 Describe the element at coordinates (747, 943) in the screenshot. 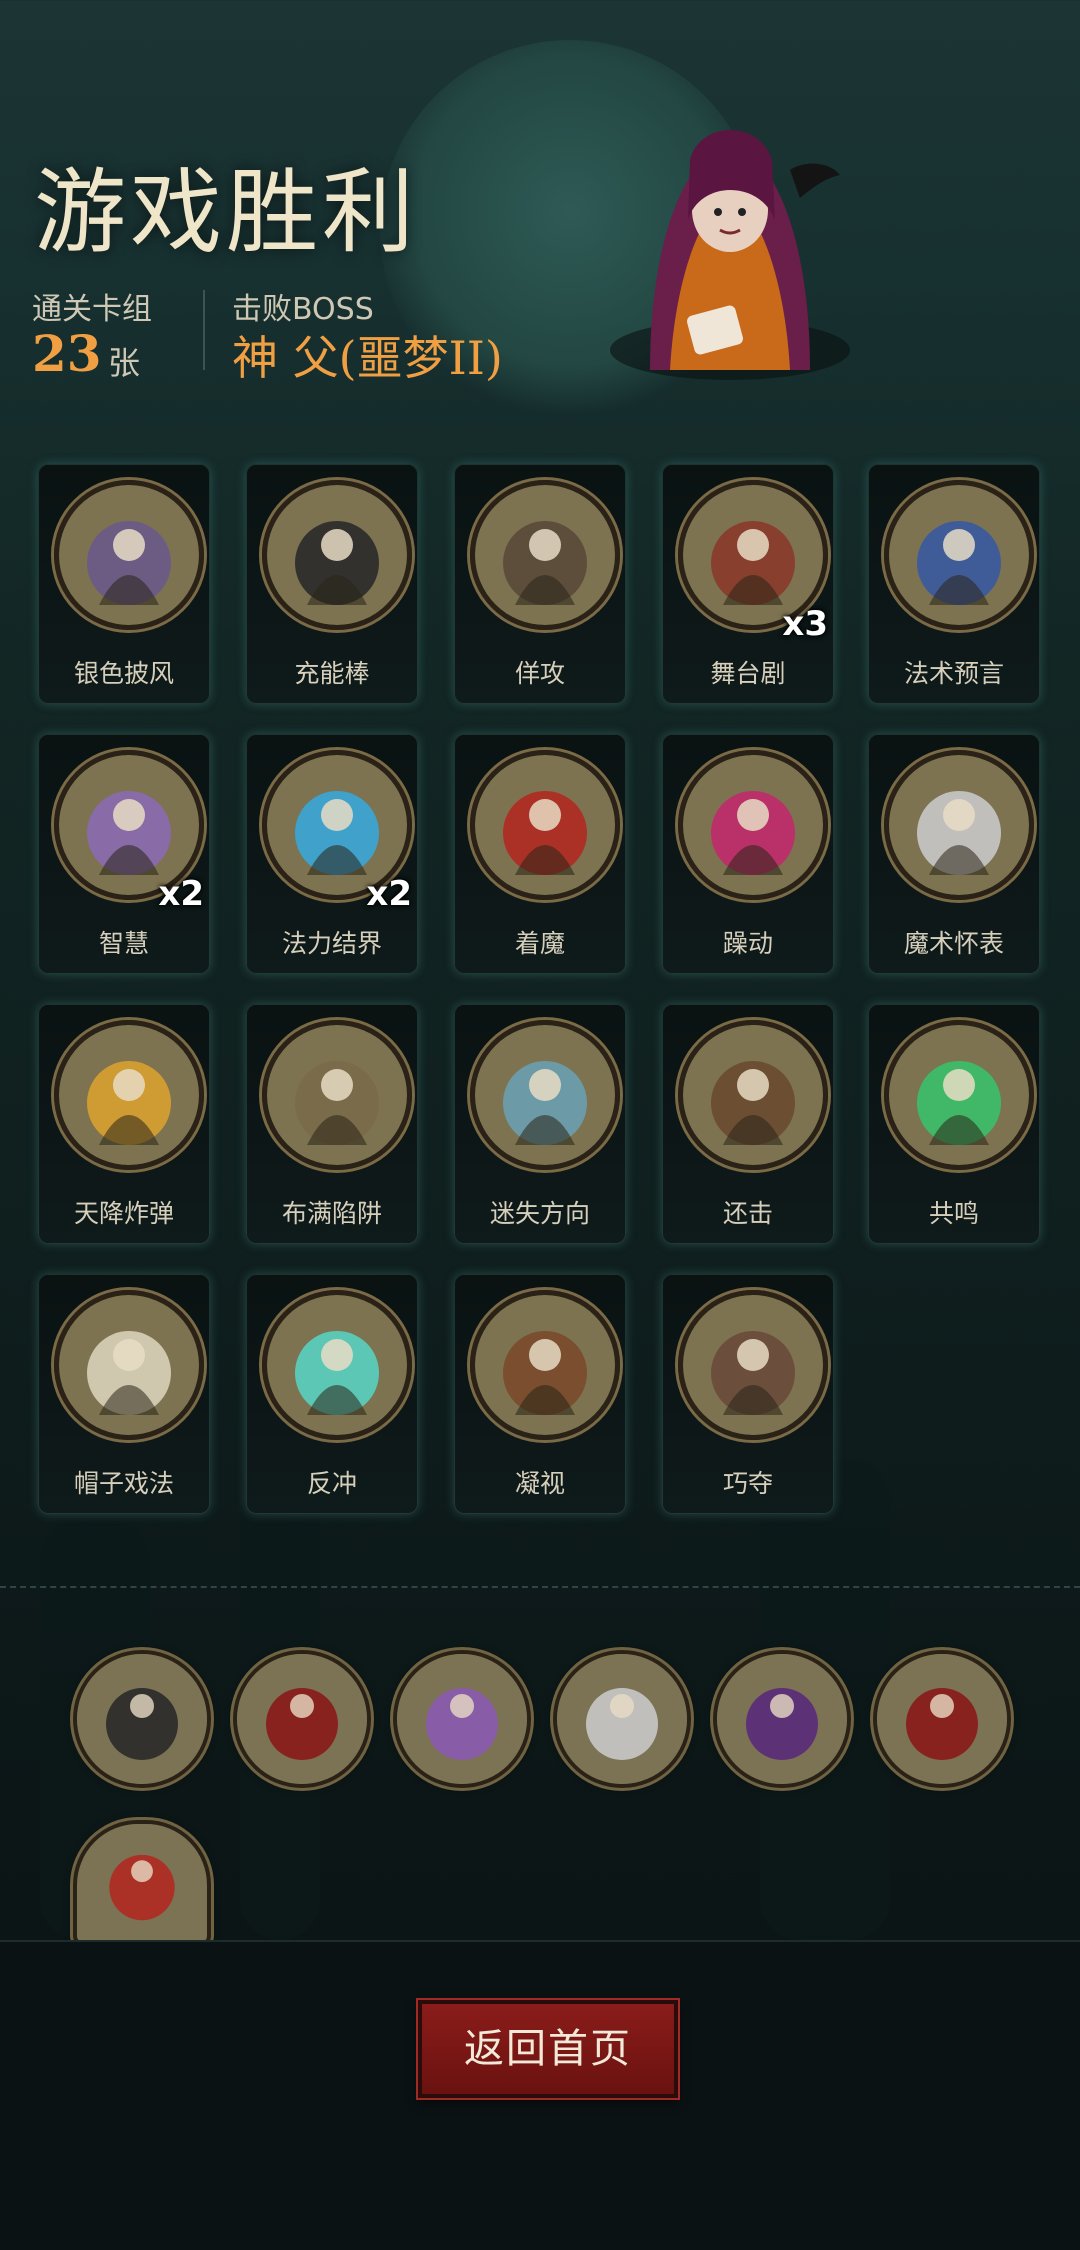

I see `card-name: 躁动` at that location.